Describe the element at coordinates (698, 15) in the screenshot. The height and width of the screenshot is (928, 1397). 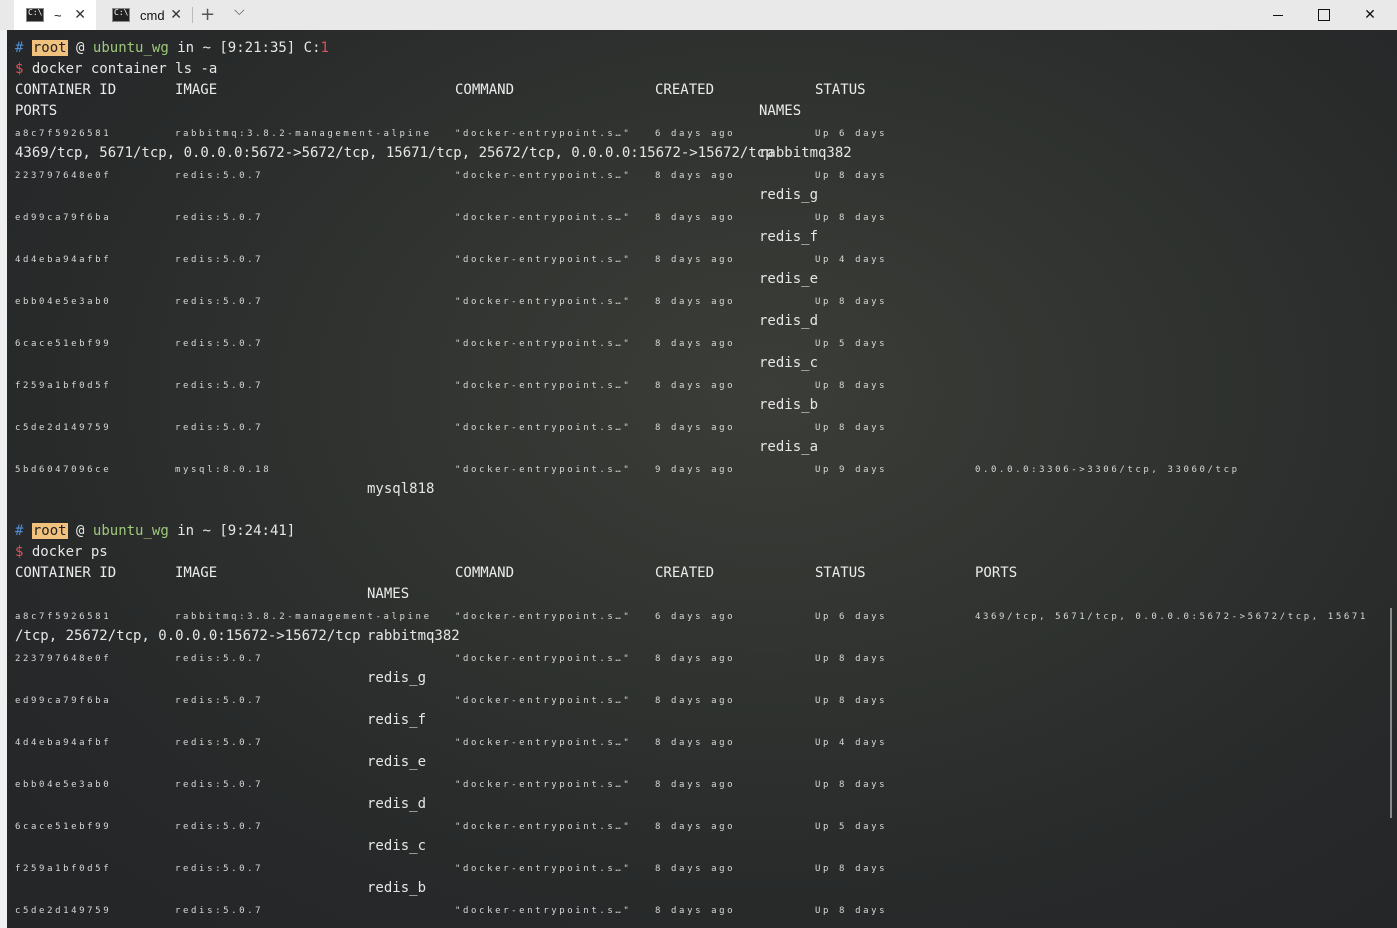
I see `title-bar: ~ ✕ cmd ✕ + ⌵ ✕` at that location.